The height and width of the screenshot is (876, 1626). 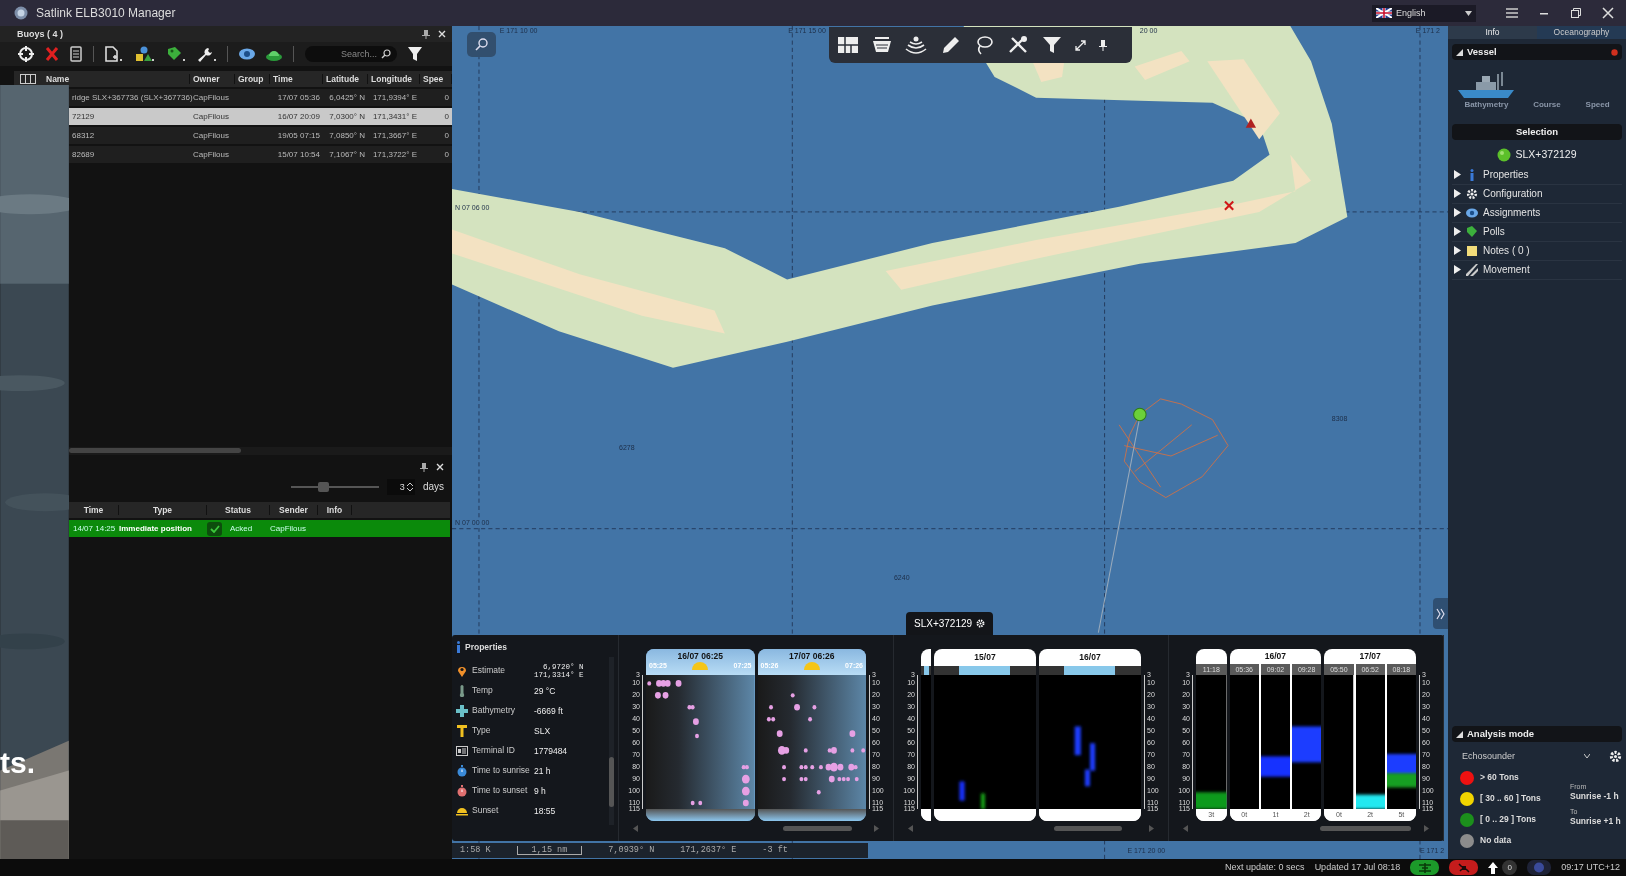 What do you see at coordinates (700, 656) in the screenshot?
I see `date-label: 16/07 06:25` at bounding box center [700, 656].